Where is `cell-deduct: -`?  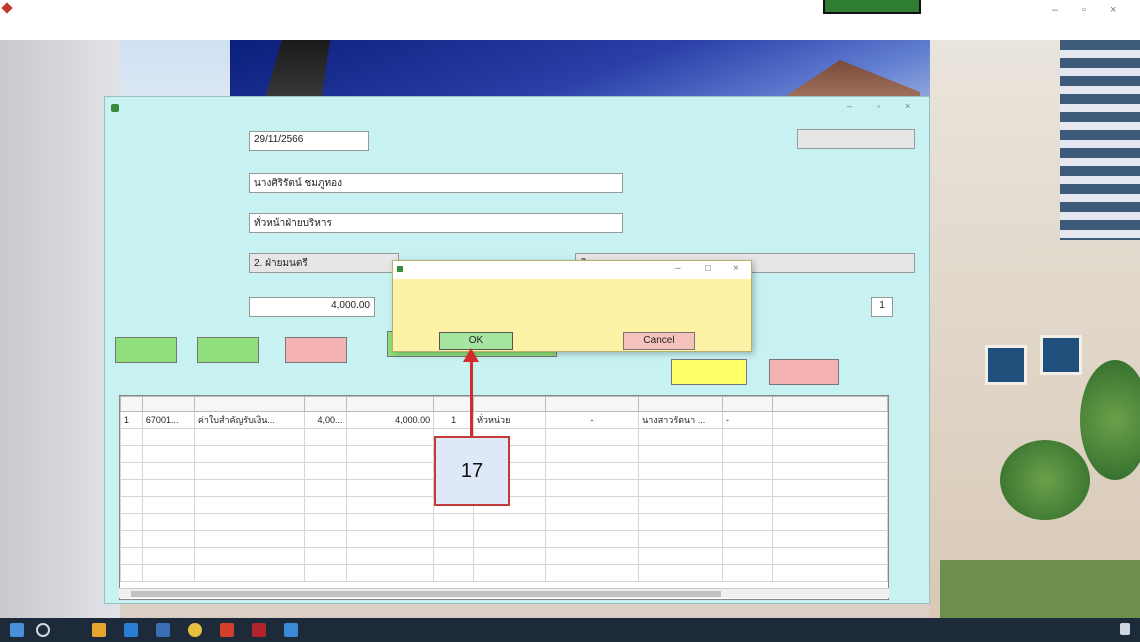 cell-deduct: - is located at coordinates (592, 420).